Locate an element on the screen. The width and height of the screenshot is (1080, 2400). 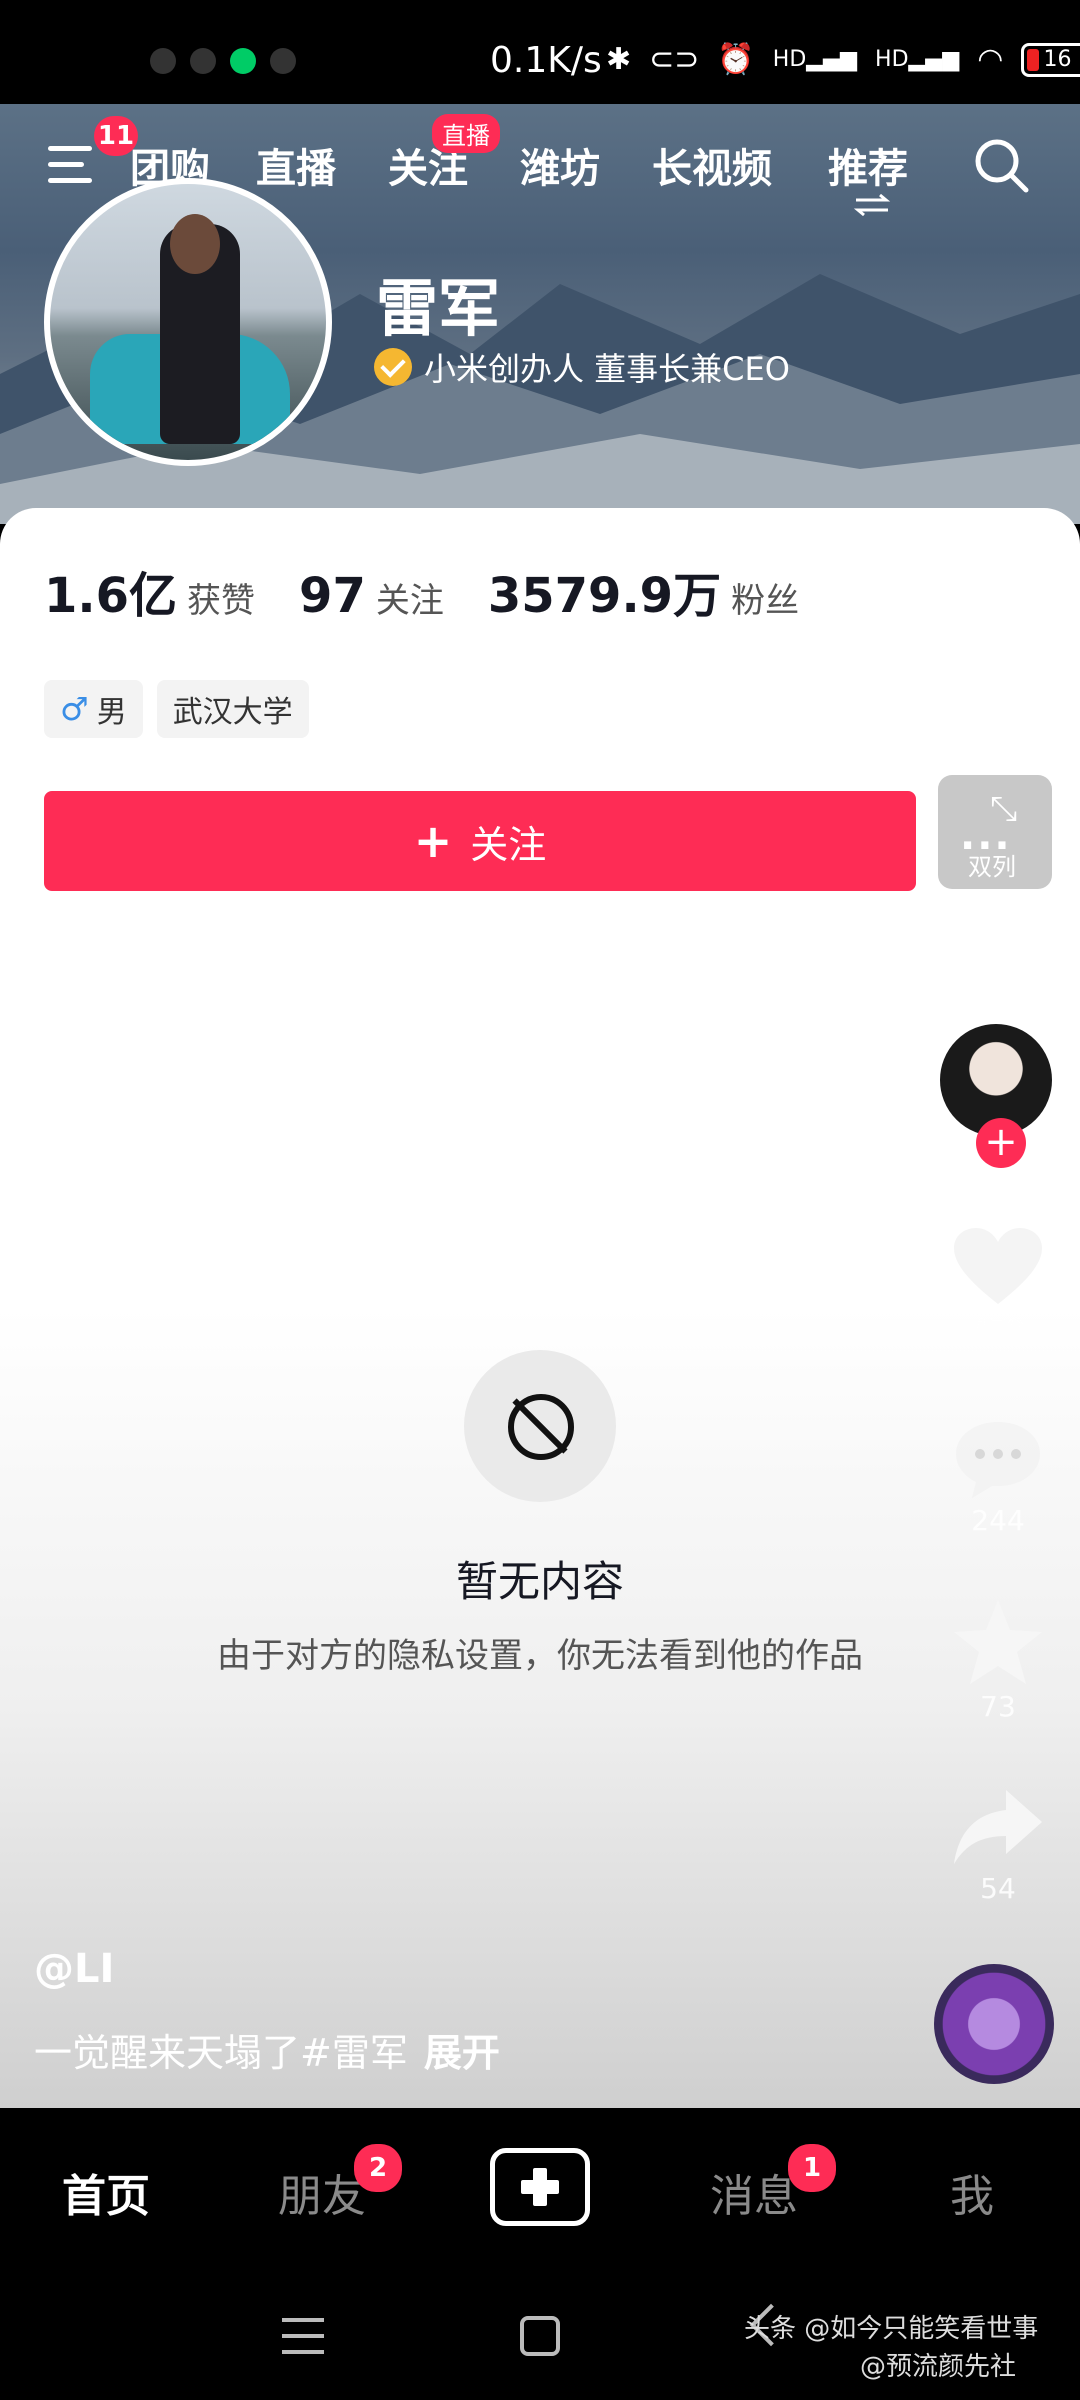
layout-toggle-label: 双列 is located at coordinates (992, 867).